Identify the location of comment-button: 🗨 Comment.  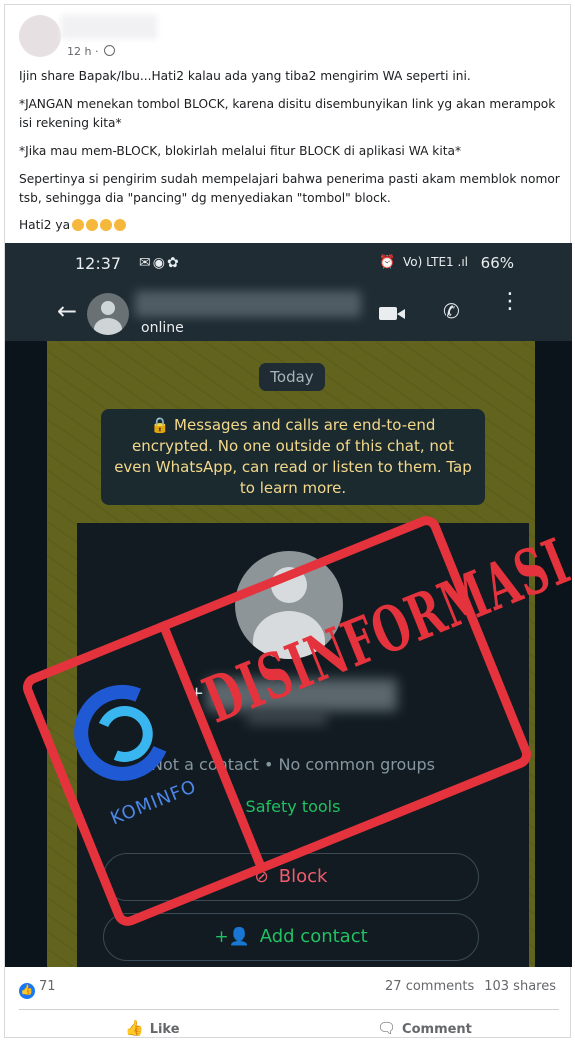
(424, 1028).